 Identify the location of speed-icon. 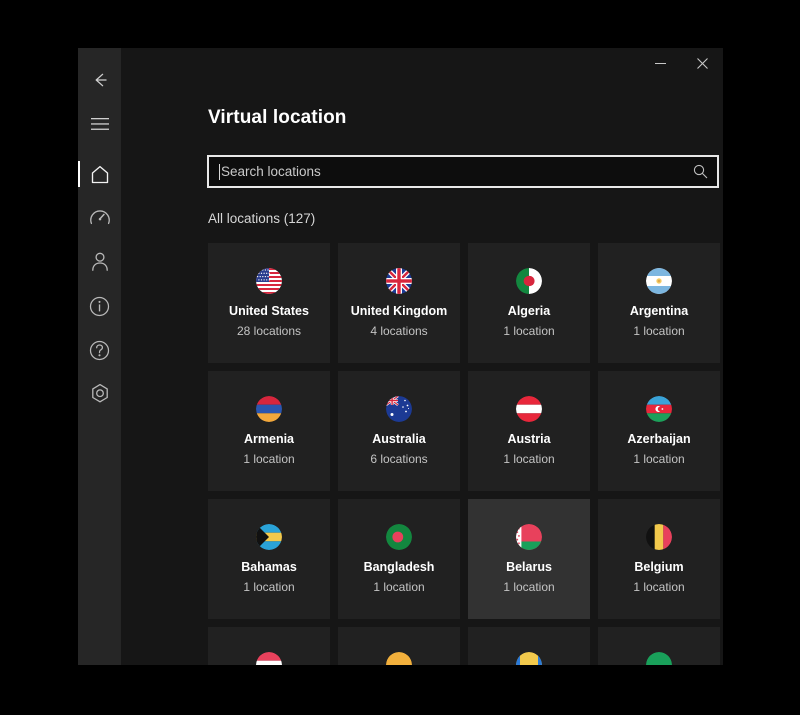
(100, 218).